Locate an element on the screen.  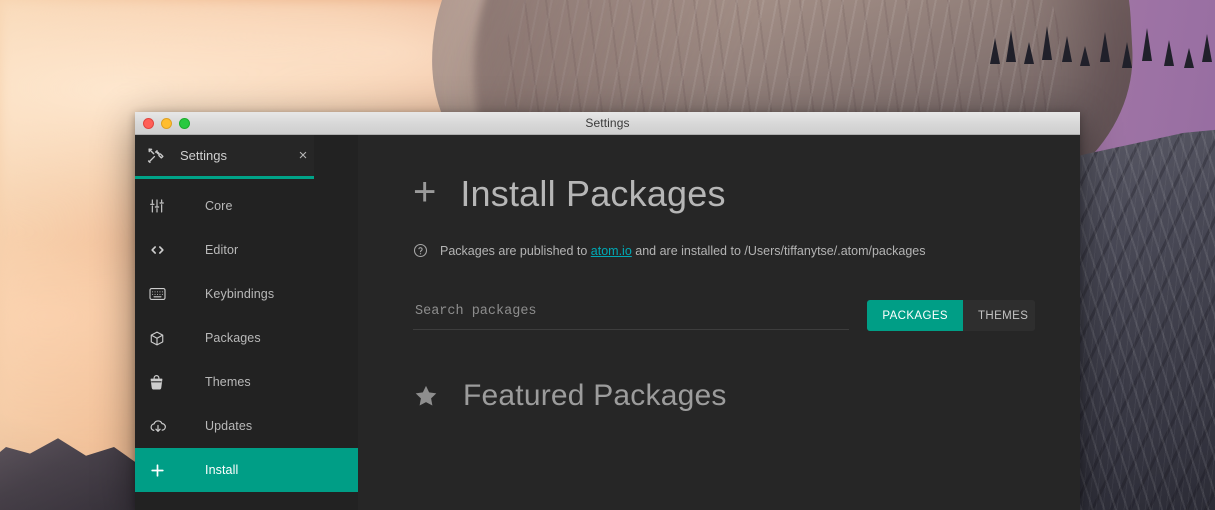
sliders-icon is located at coordinates (161, 206).